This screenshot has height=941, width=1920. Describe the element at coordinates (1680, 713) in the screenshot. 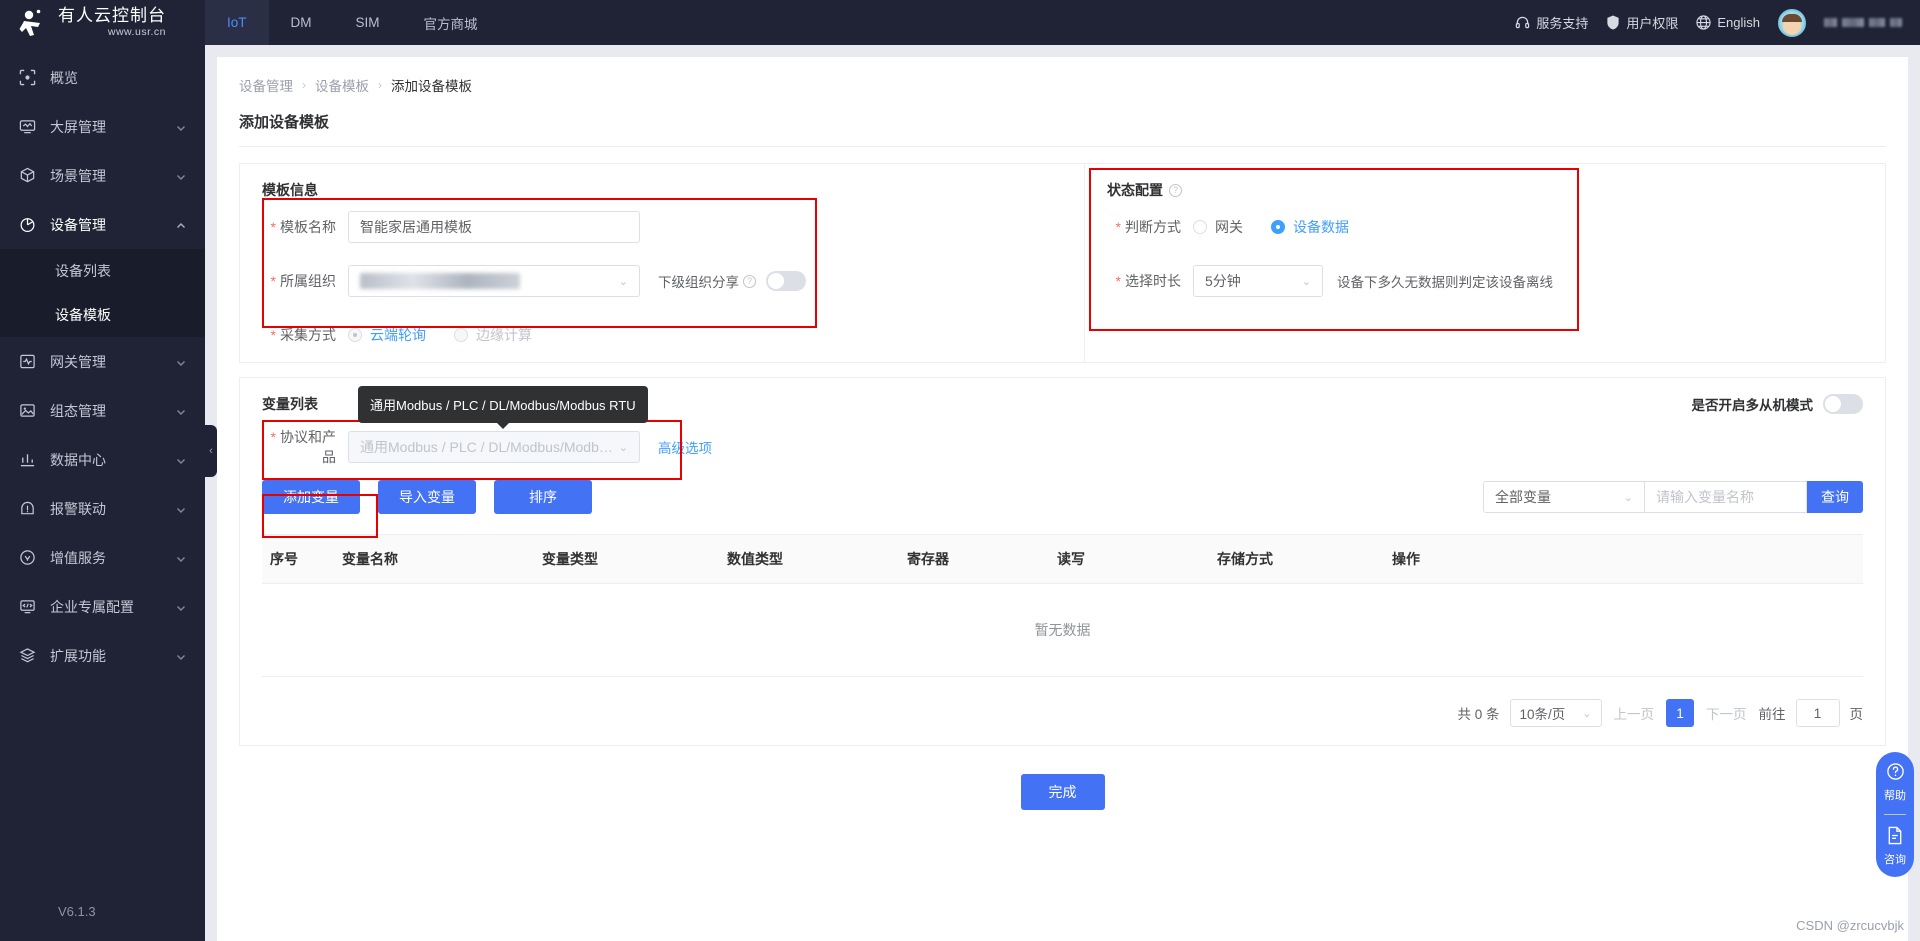

I see `page-number-1: 1` at that location.